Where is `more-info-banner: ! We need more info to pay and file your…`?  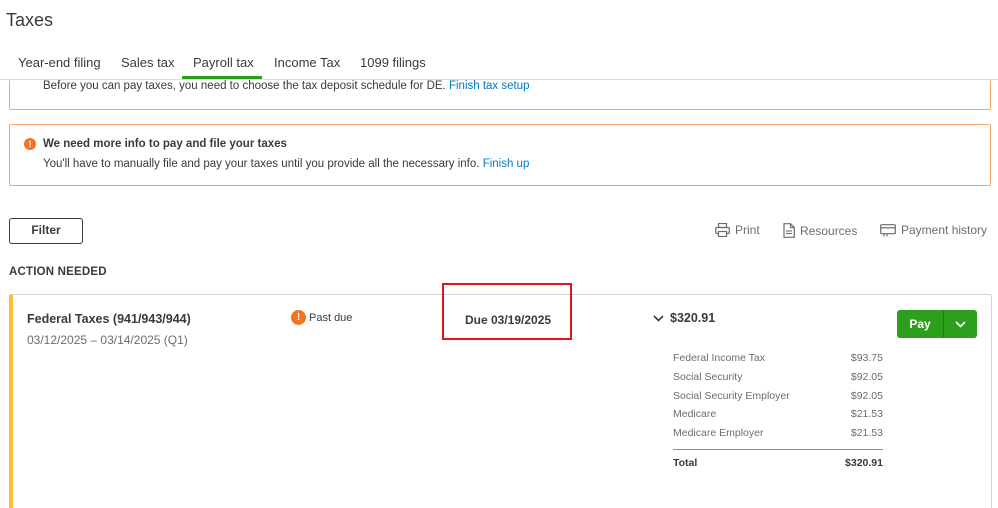 more-info-banner: ! We need more info to pay and file your… is located at coordinates (500, 155).